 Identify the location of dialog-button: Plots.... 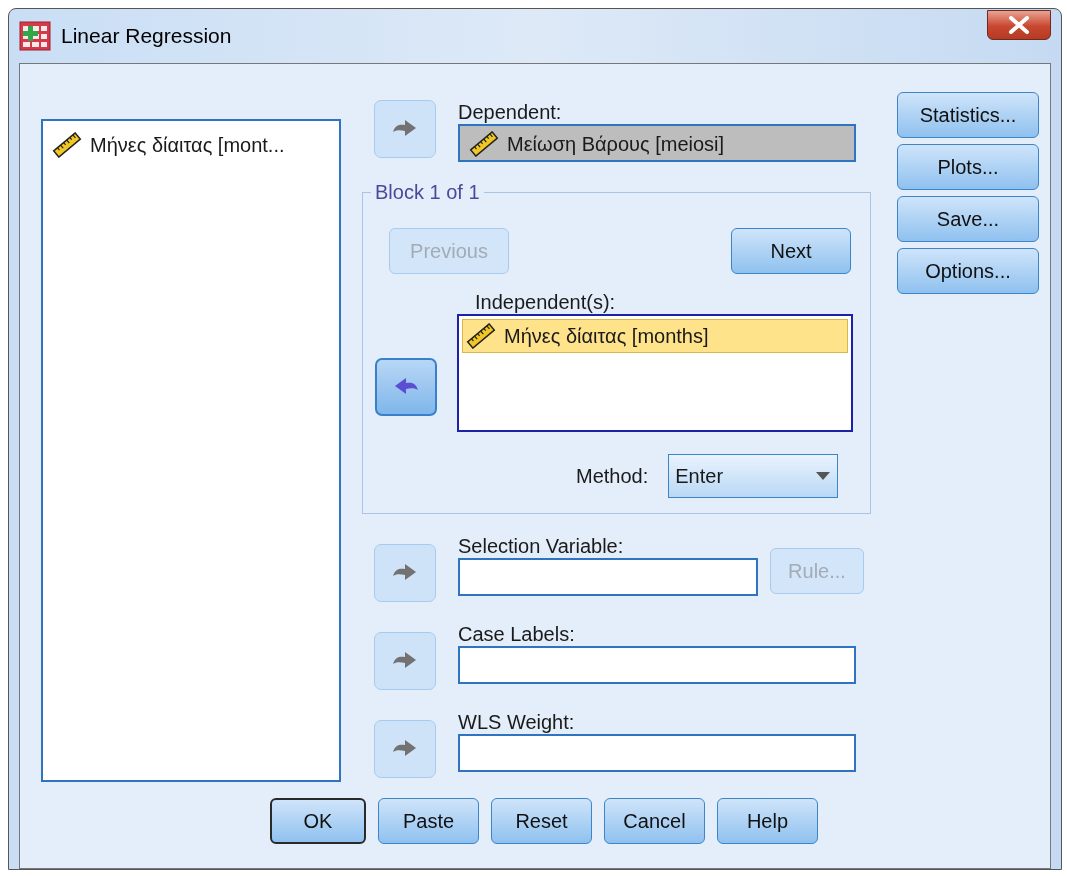
(968, 167).